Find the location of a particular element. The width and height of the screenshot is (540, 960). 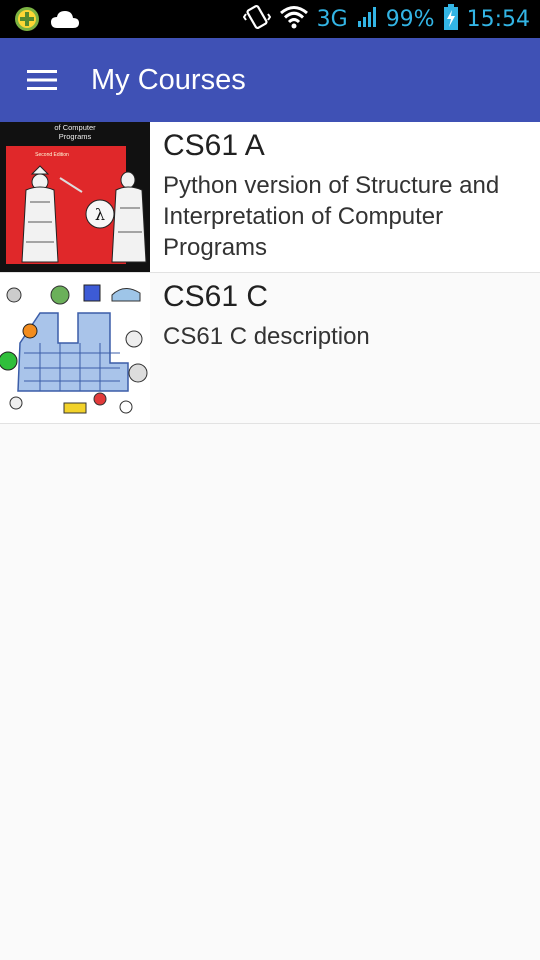

thumbnail-caption-2: Programs is located at coordinates (75, 136).